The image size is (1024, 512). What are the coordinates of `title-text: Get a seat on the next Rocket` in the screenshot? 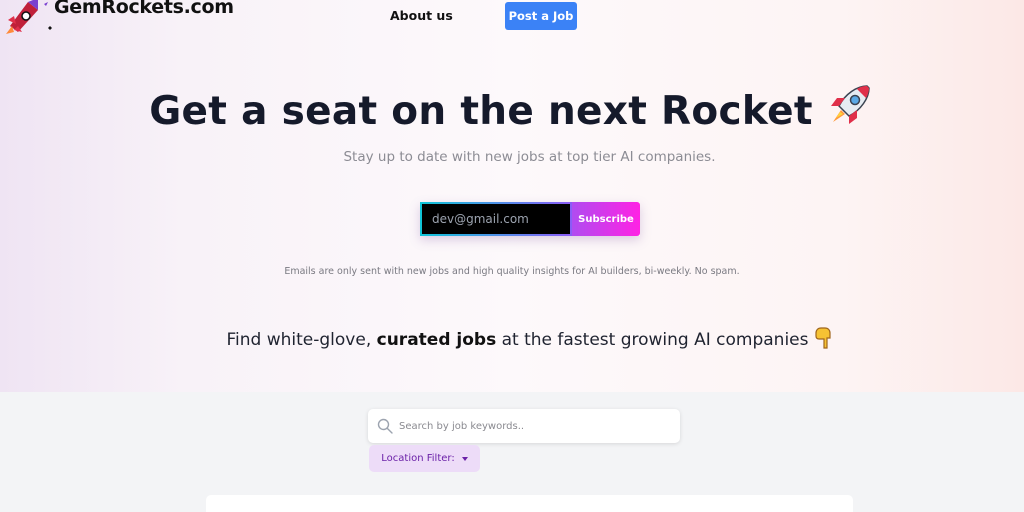 It's located at (481, 111).